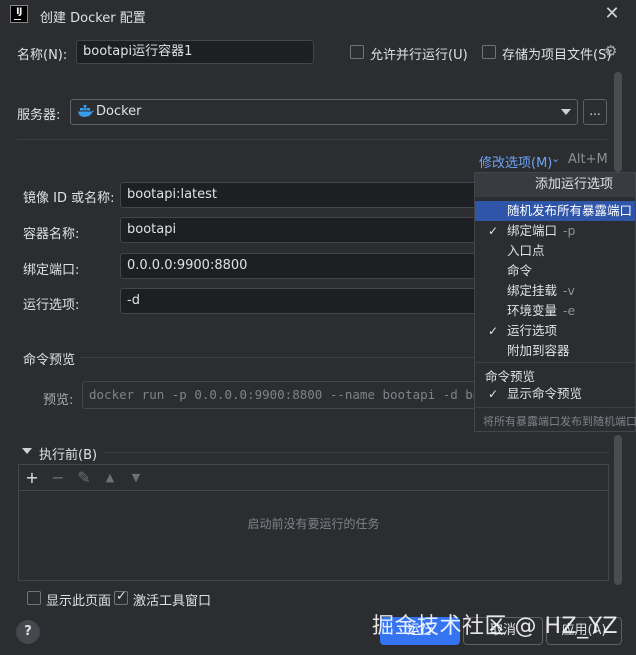 The width and height of the screenshot is (636, 655). What do you see at coordinates (195, 52) in the screenshot?
I see `name-input: bootapi运行容器1` at bounding box center [195, 52].